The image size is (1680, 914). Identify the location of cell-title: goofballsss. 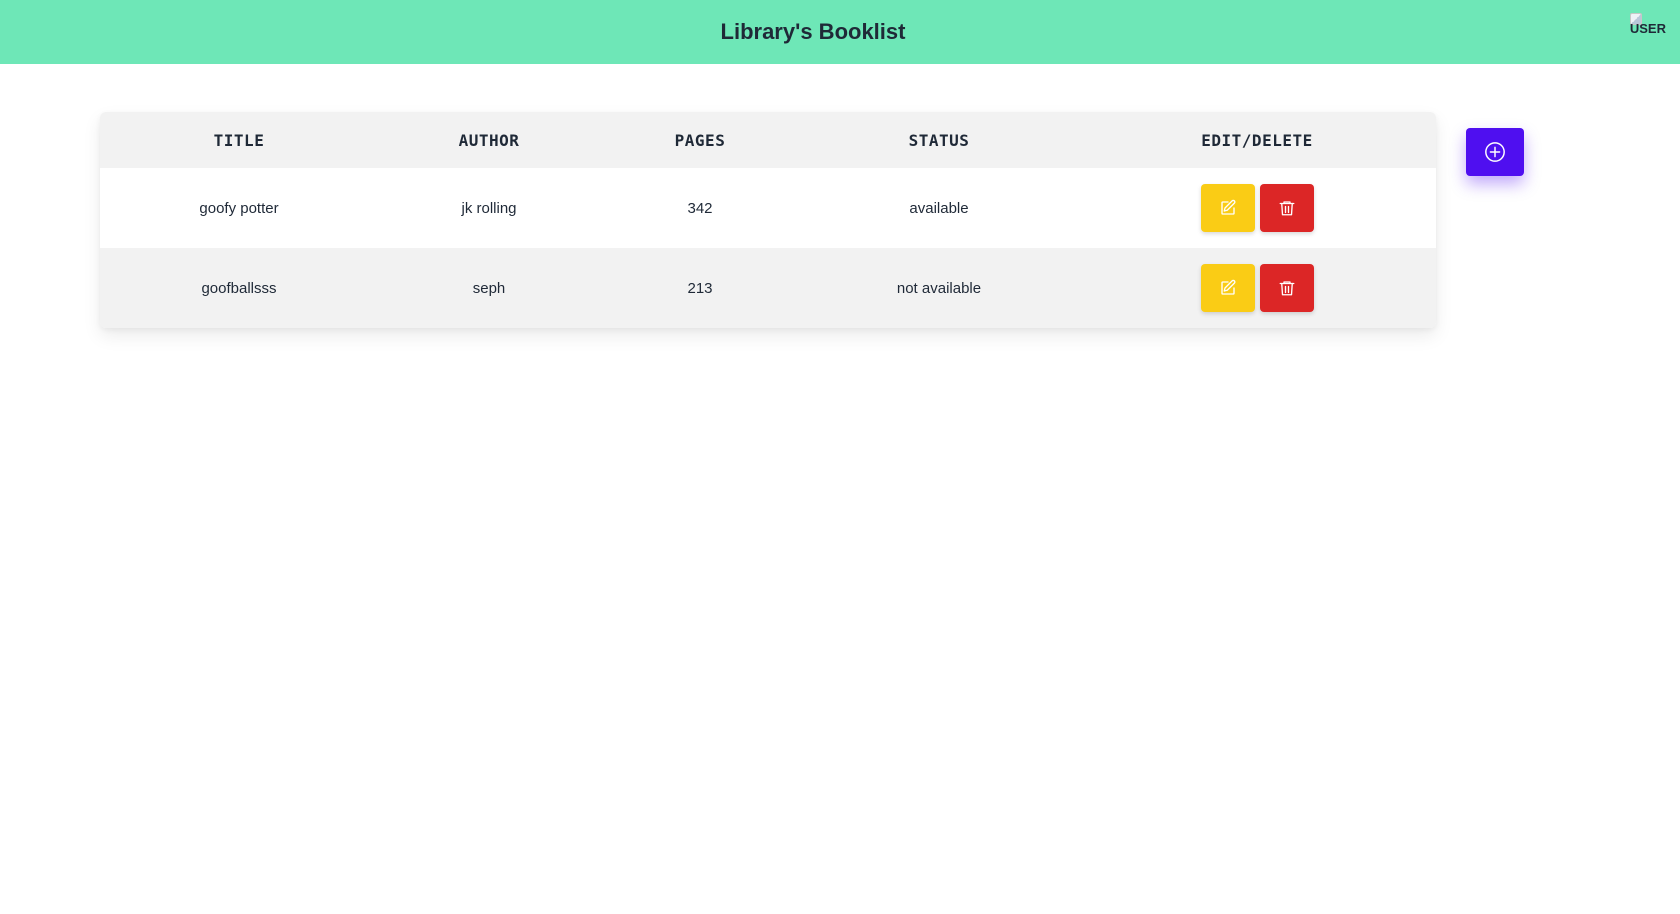
(239, 288).